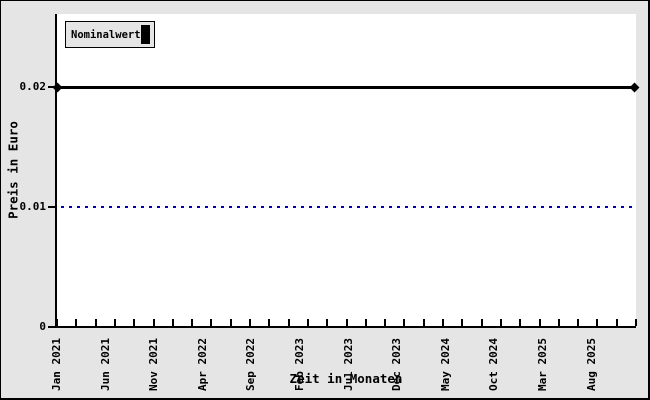  What do you see at coordinates (106, 34) in the screenshot?
I see `legend-label: Nominalwert` at bounding box center [106, 34].